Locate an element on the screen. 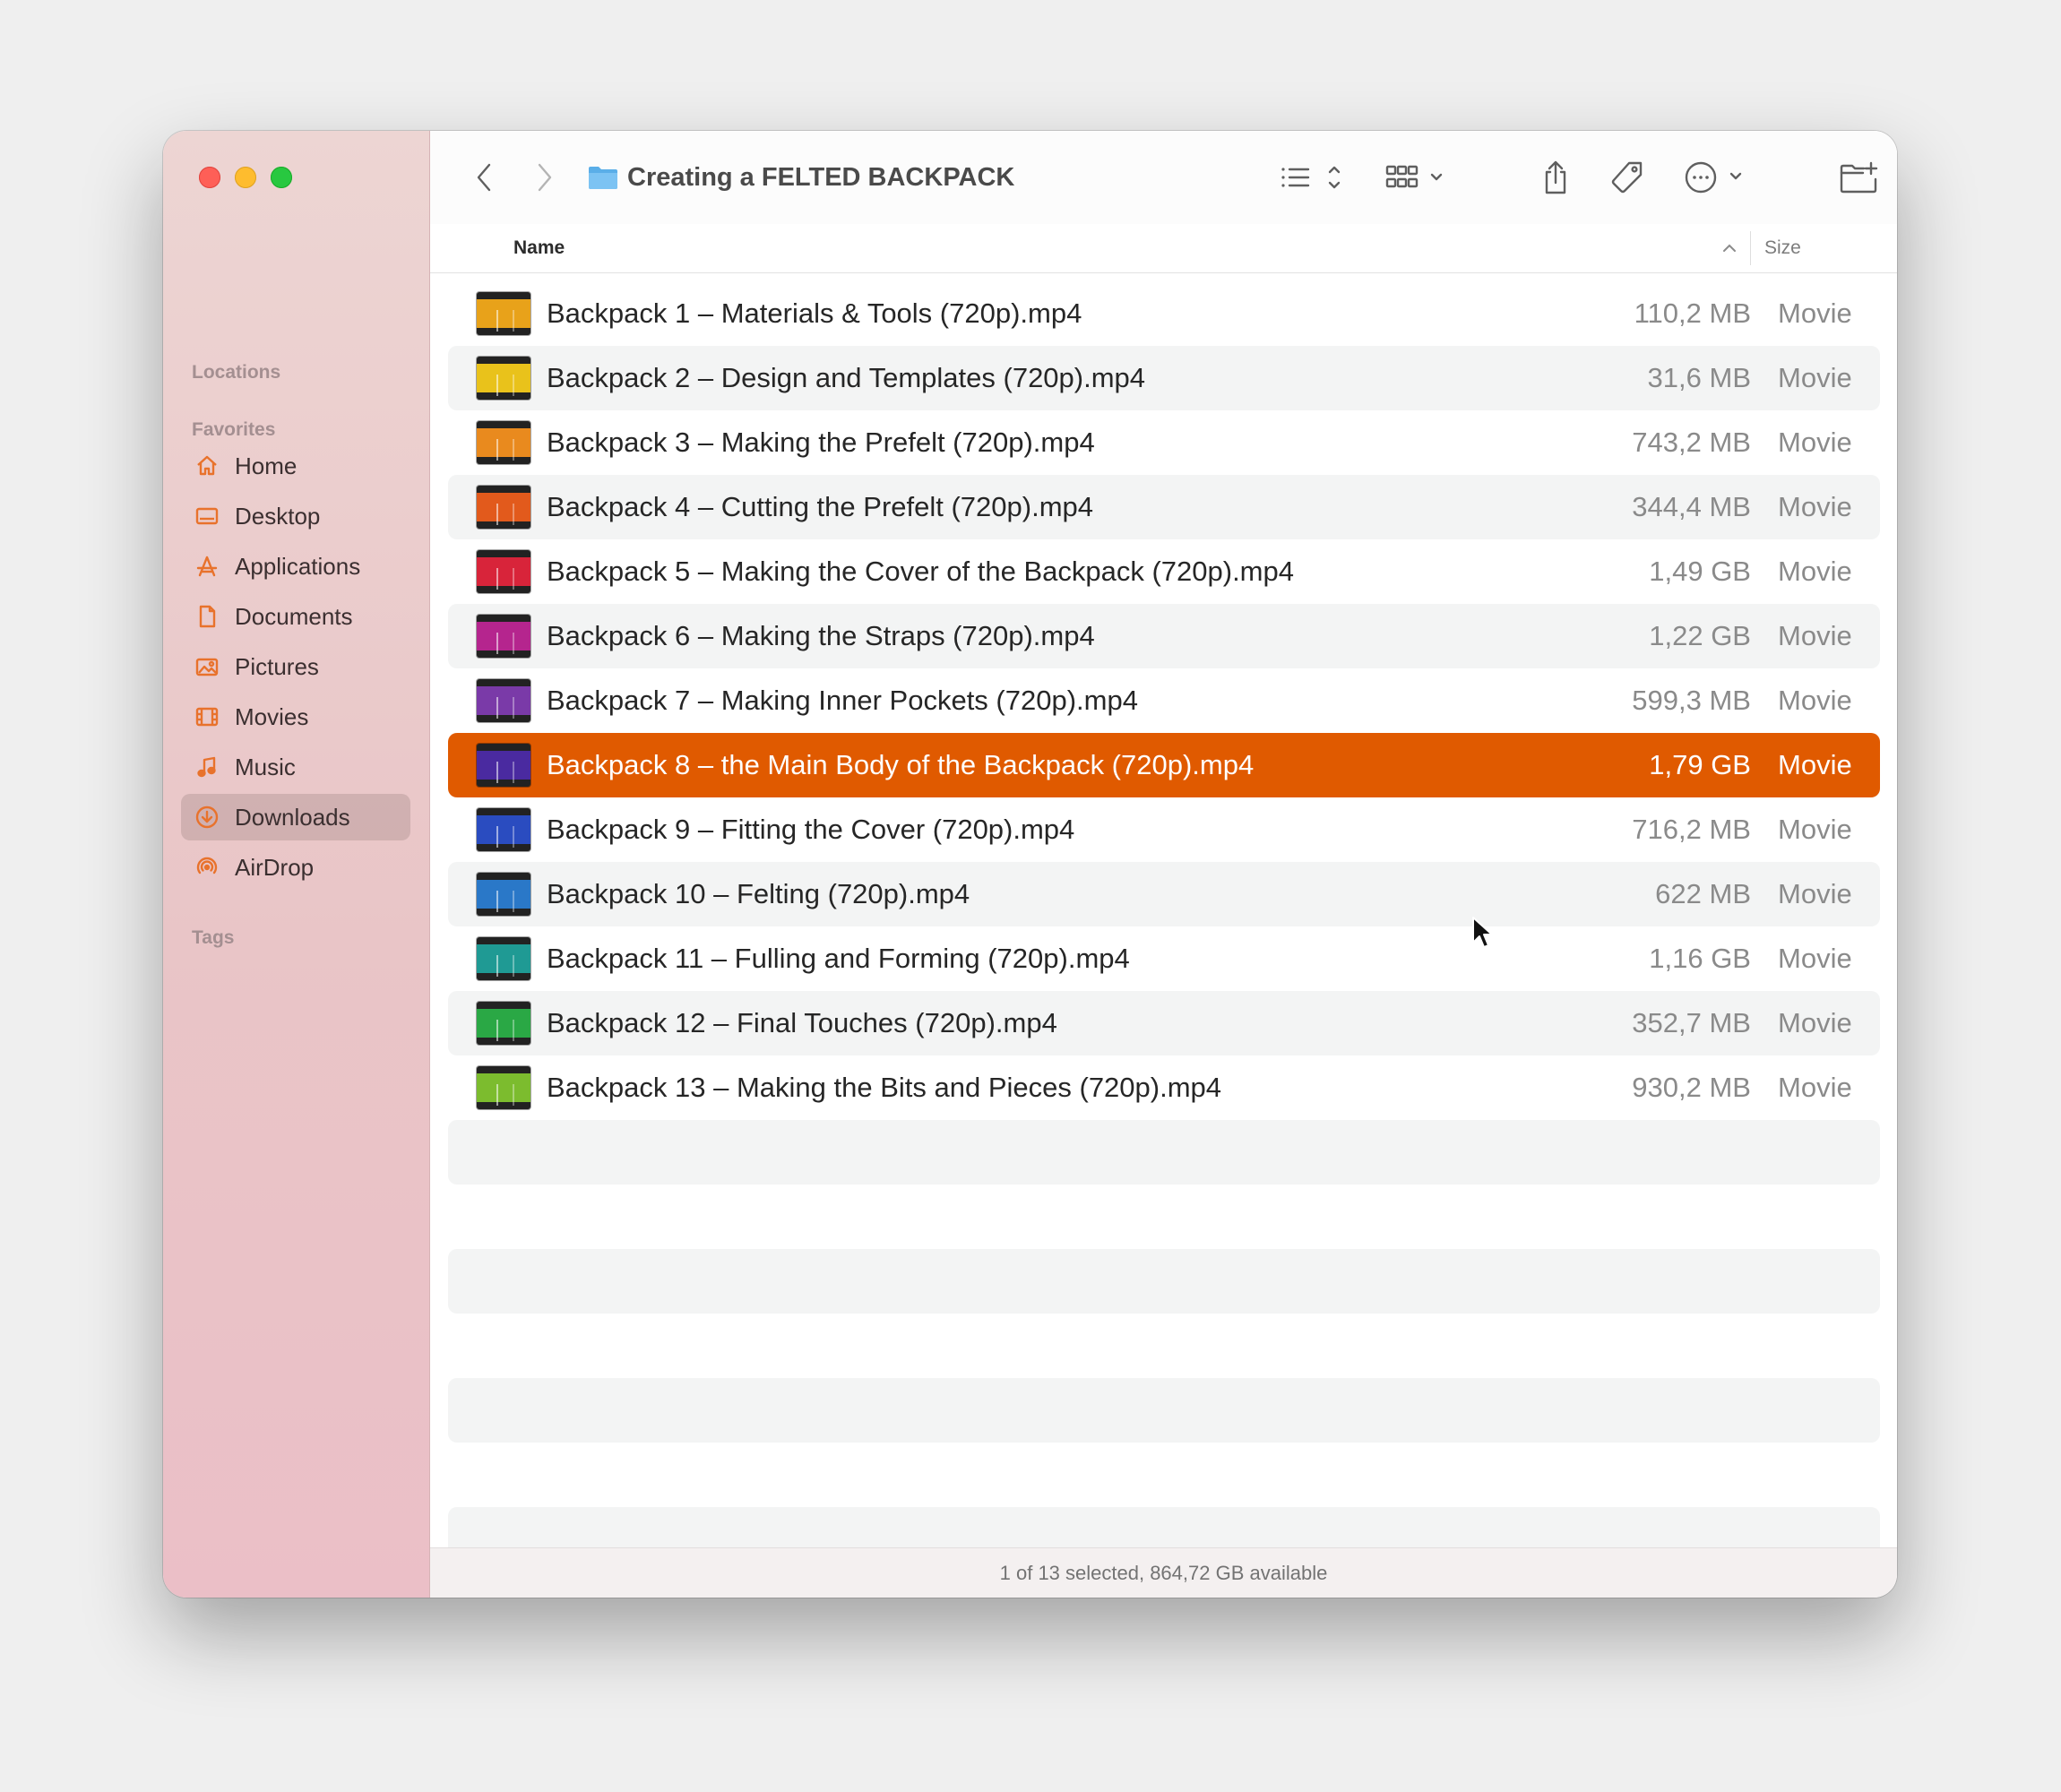 The height and width of the screenshot is (1792, 2061). column-name: Name is located at coordinates (539, 248).